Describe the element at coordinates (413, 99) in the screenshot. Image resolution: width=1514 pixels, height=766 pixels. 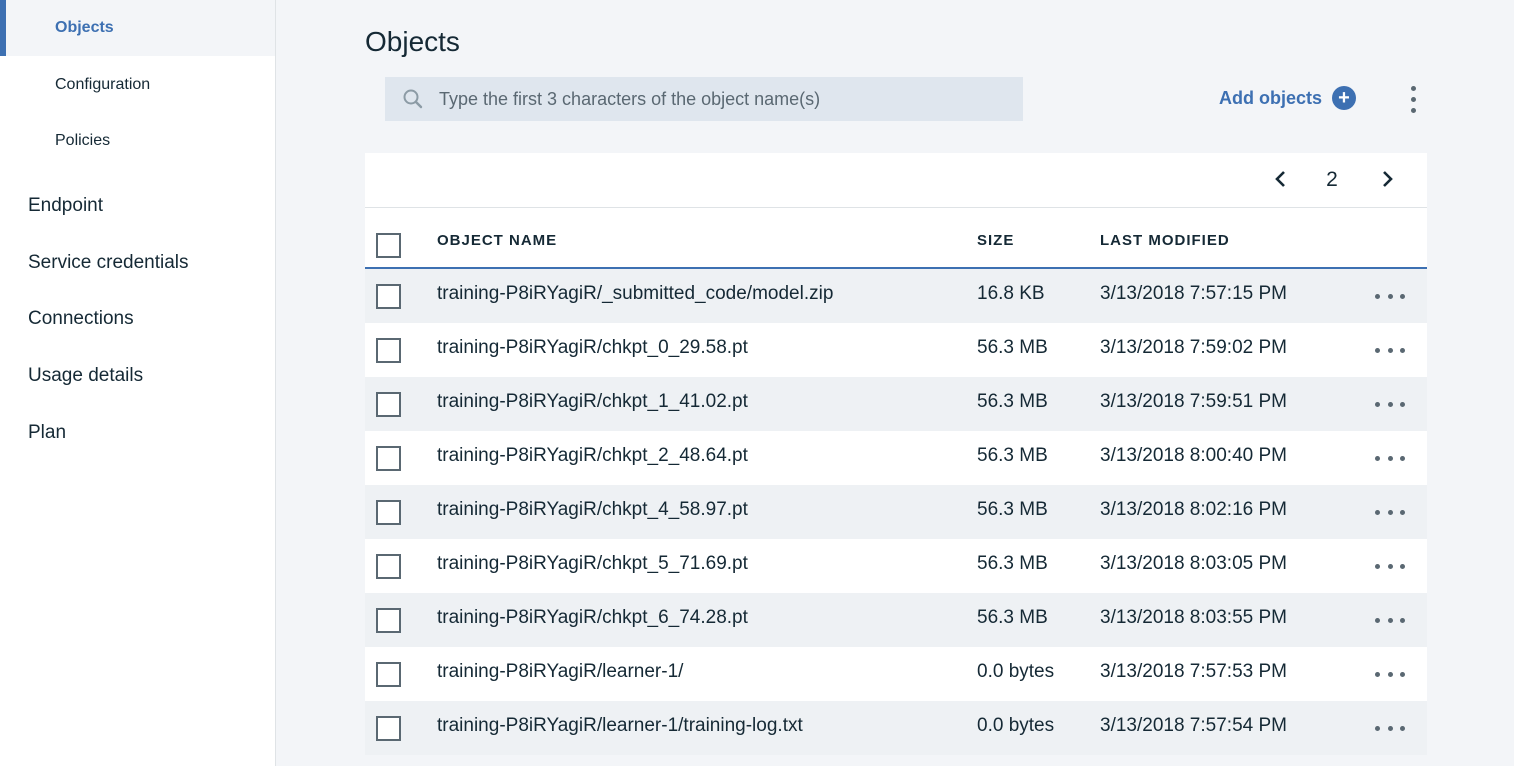
I see `search-icon` at that location.